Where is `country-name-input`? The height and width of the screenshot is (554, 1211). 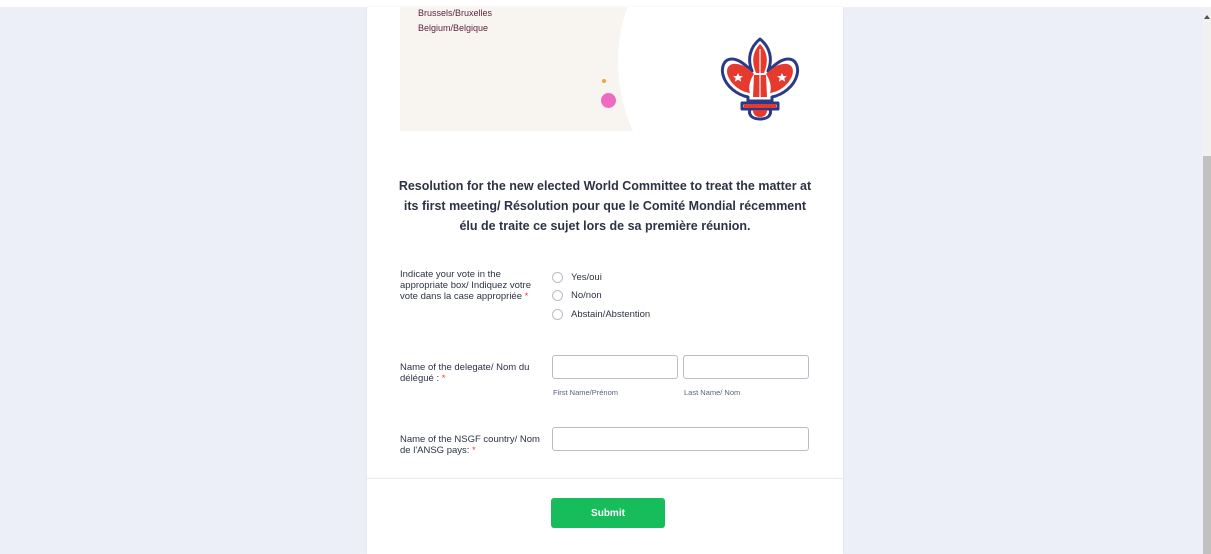 country-name-input is located at coordinates (680, 439).